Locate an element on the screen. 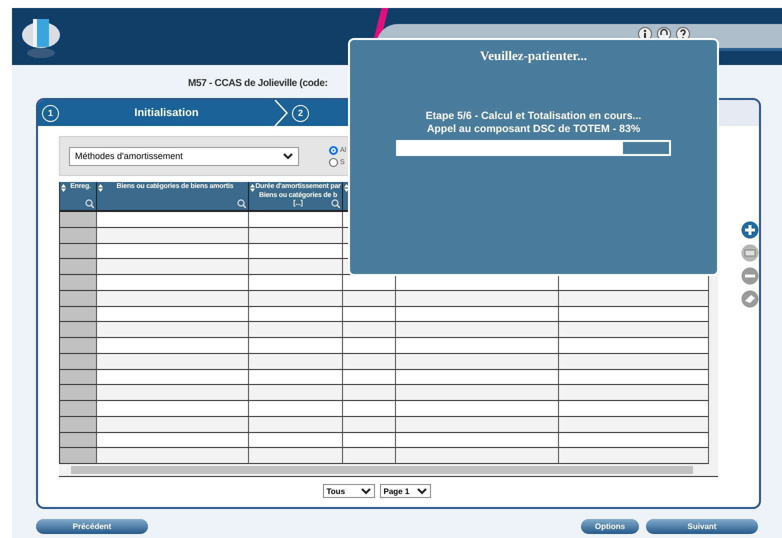  minus-icon is located at coordinates (750, 276).